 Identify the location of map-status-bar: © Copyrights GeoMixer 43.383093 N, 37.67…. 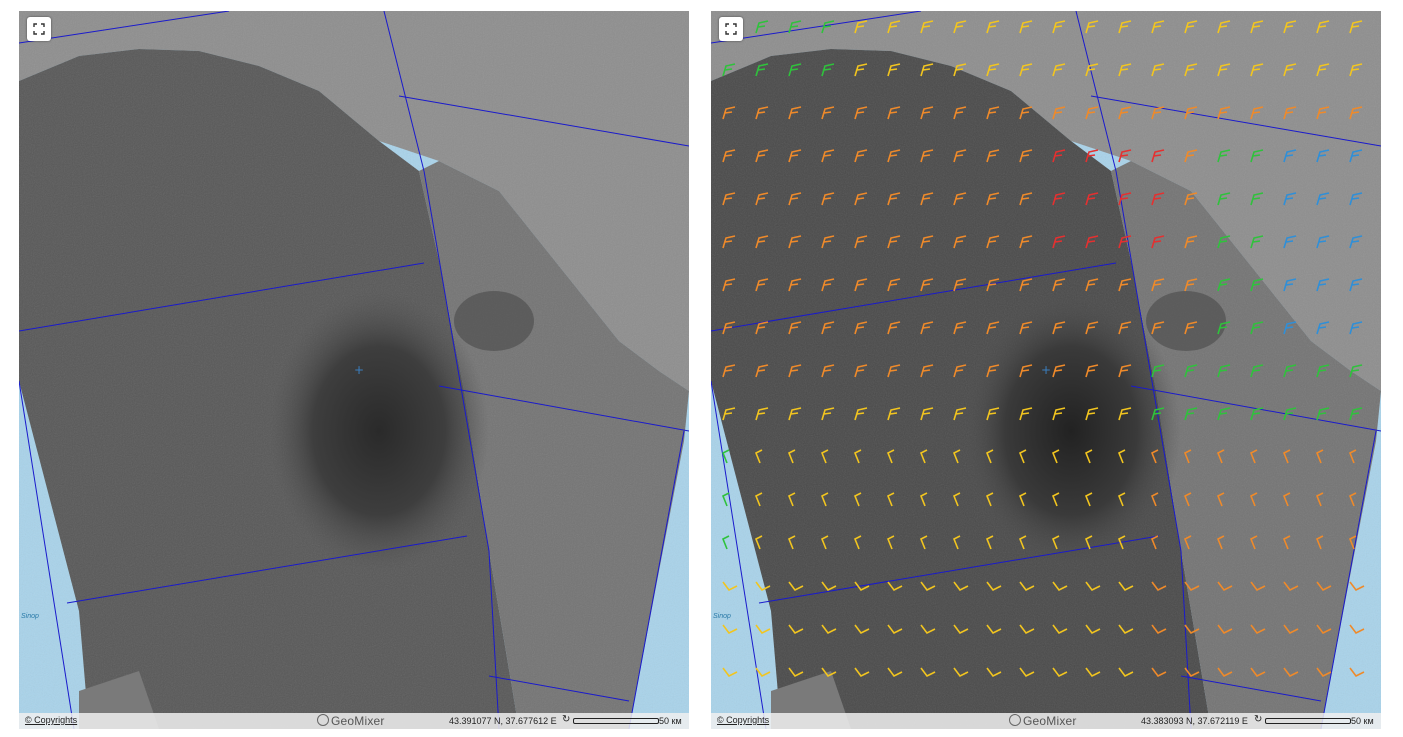
(1046, 721).